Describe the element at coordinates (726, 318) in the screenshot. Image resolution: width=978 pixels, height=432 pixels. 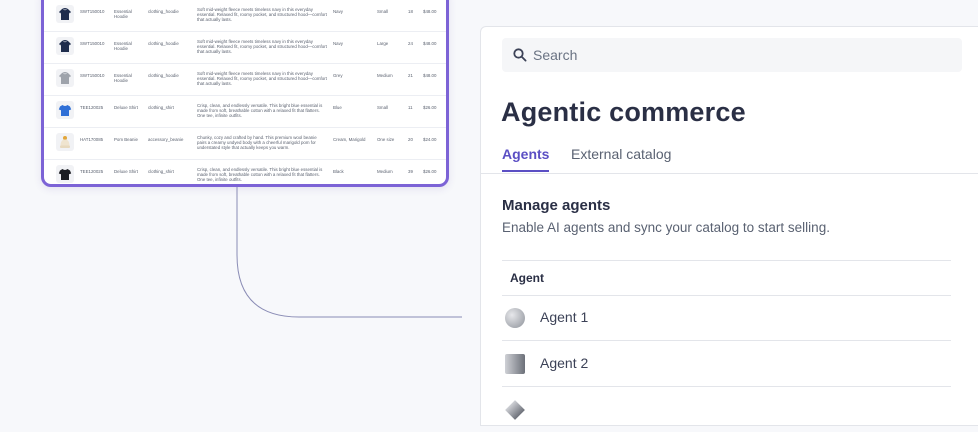
I see `agent-row: Agent 1` at that location.